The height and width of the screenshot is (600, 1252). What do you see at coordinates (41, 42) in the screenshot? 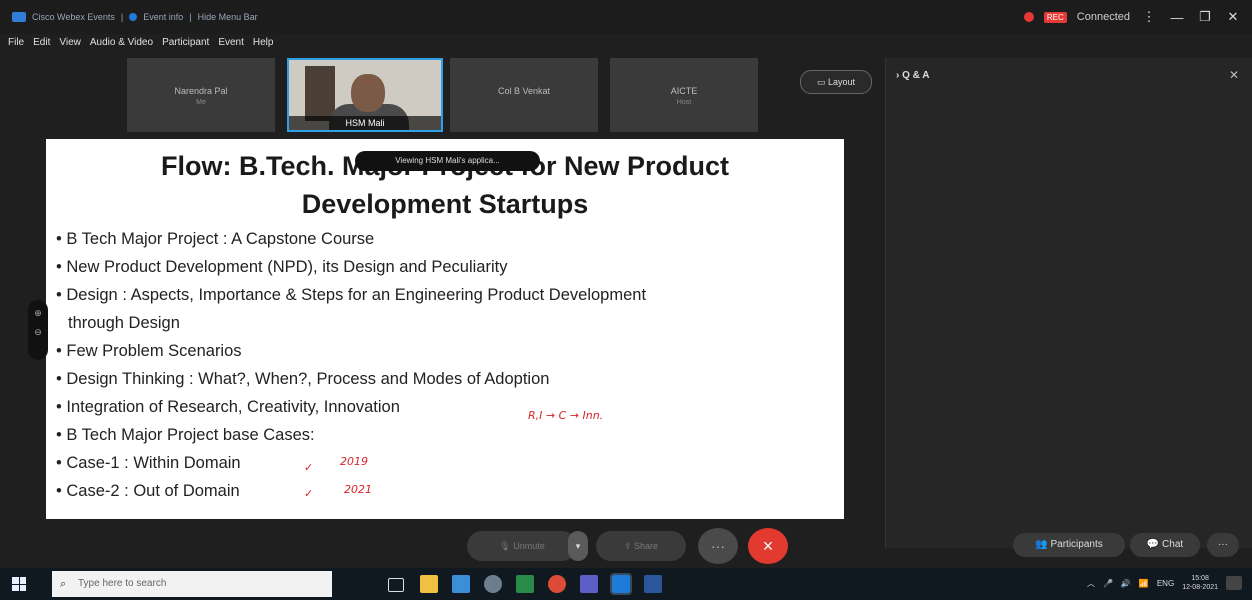
I see `menu-edit: Edit` at bounding box center [41, 42].